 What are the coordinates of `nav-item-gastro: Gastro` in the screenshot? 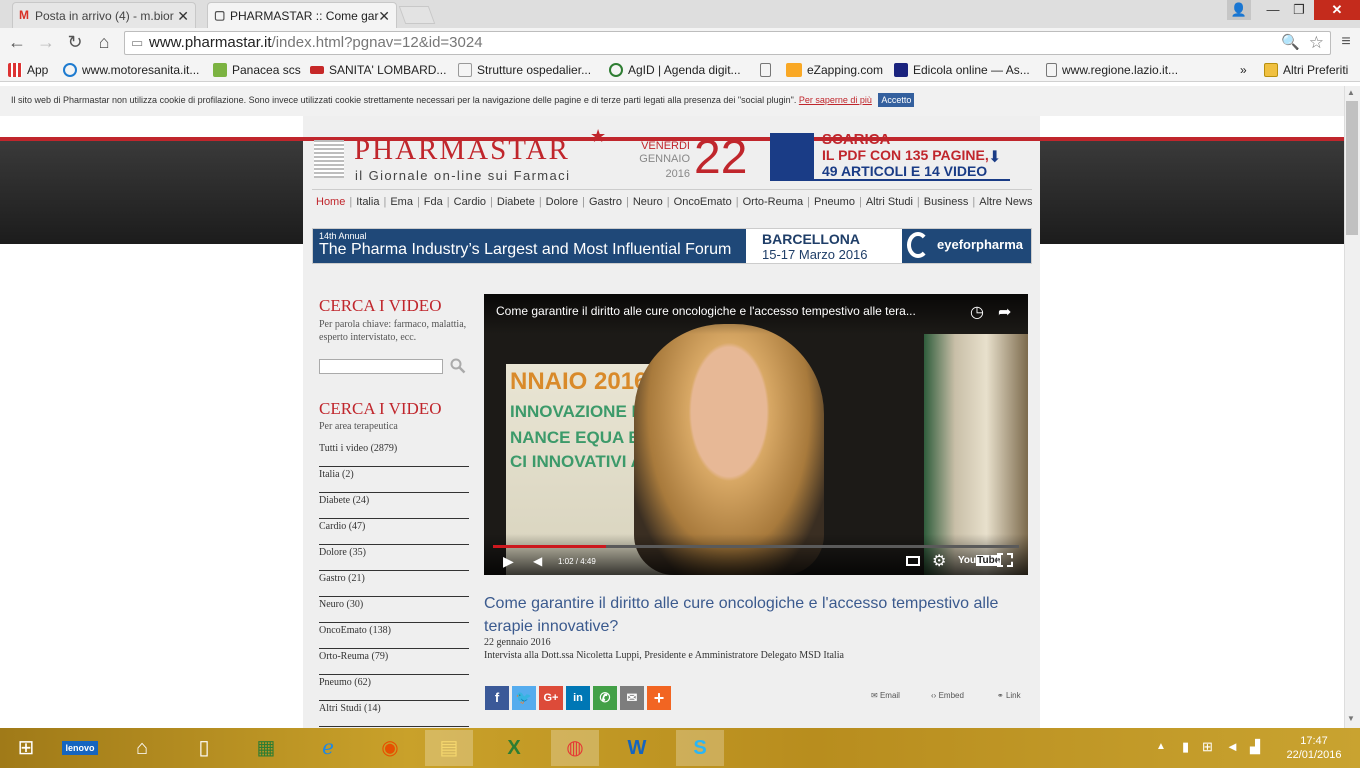 It's located at (605, 202).